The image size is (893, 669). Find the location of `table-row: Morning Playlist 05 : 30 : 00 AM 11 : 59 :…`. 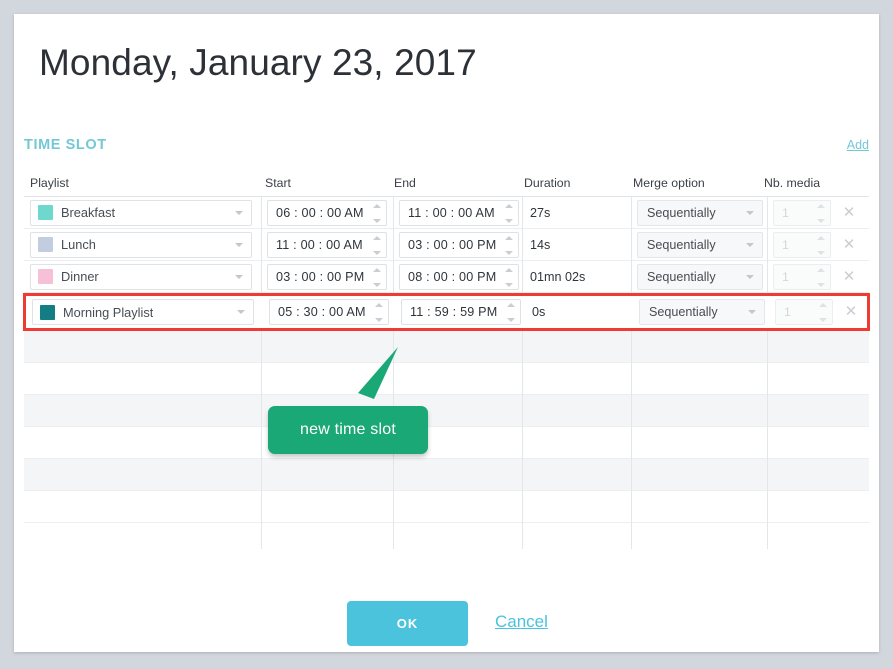

table-row: Morning Playlist 05 : 30 : 00 AM 11 : 59 :… is located at coordinates (446, 312).